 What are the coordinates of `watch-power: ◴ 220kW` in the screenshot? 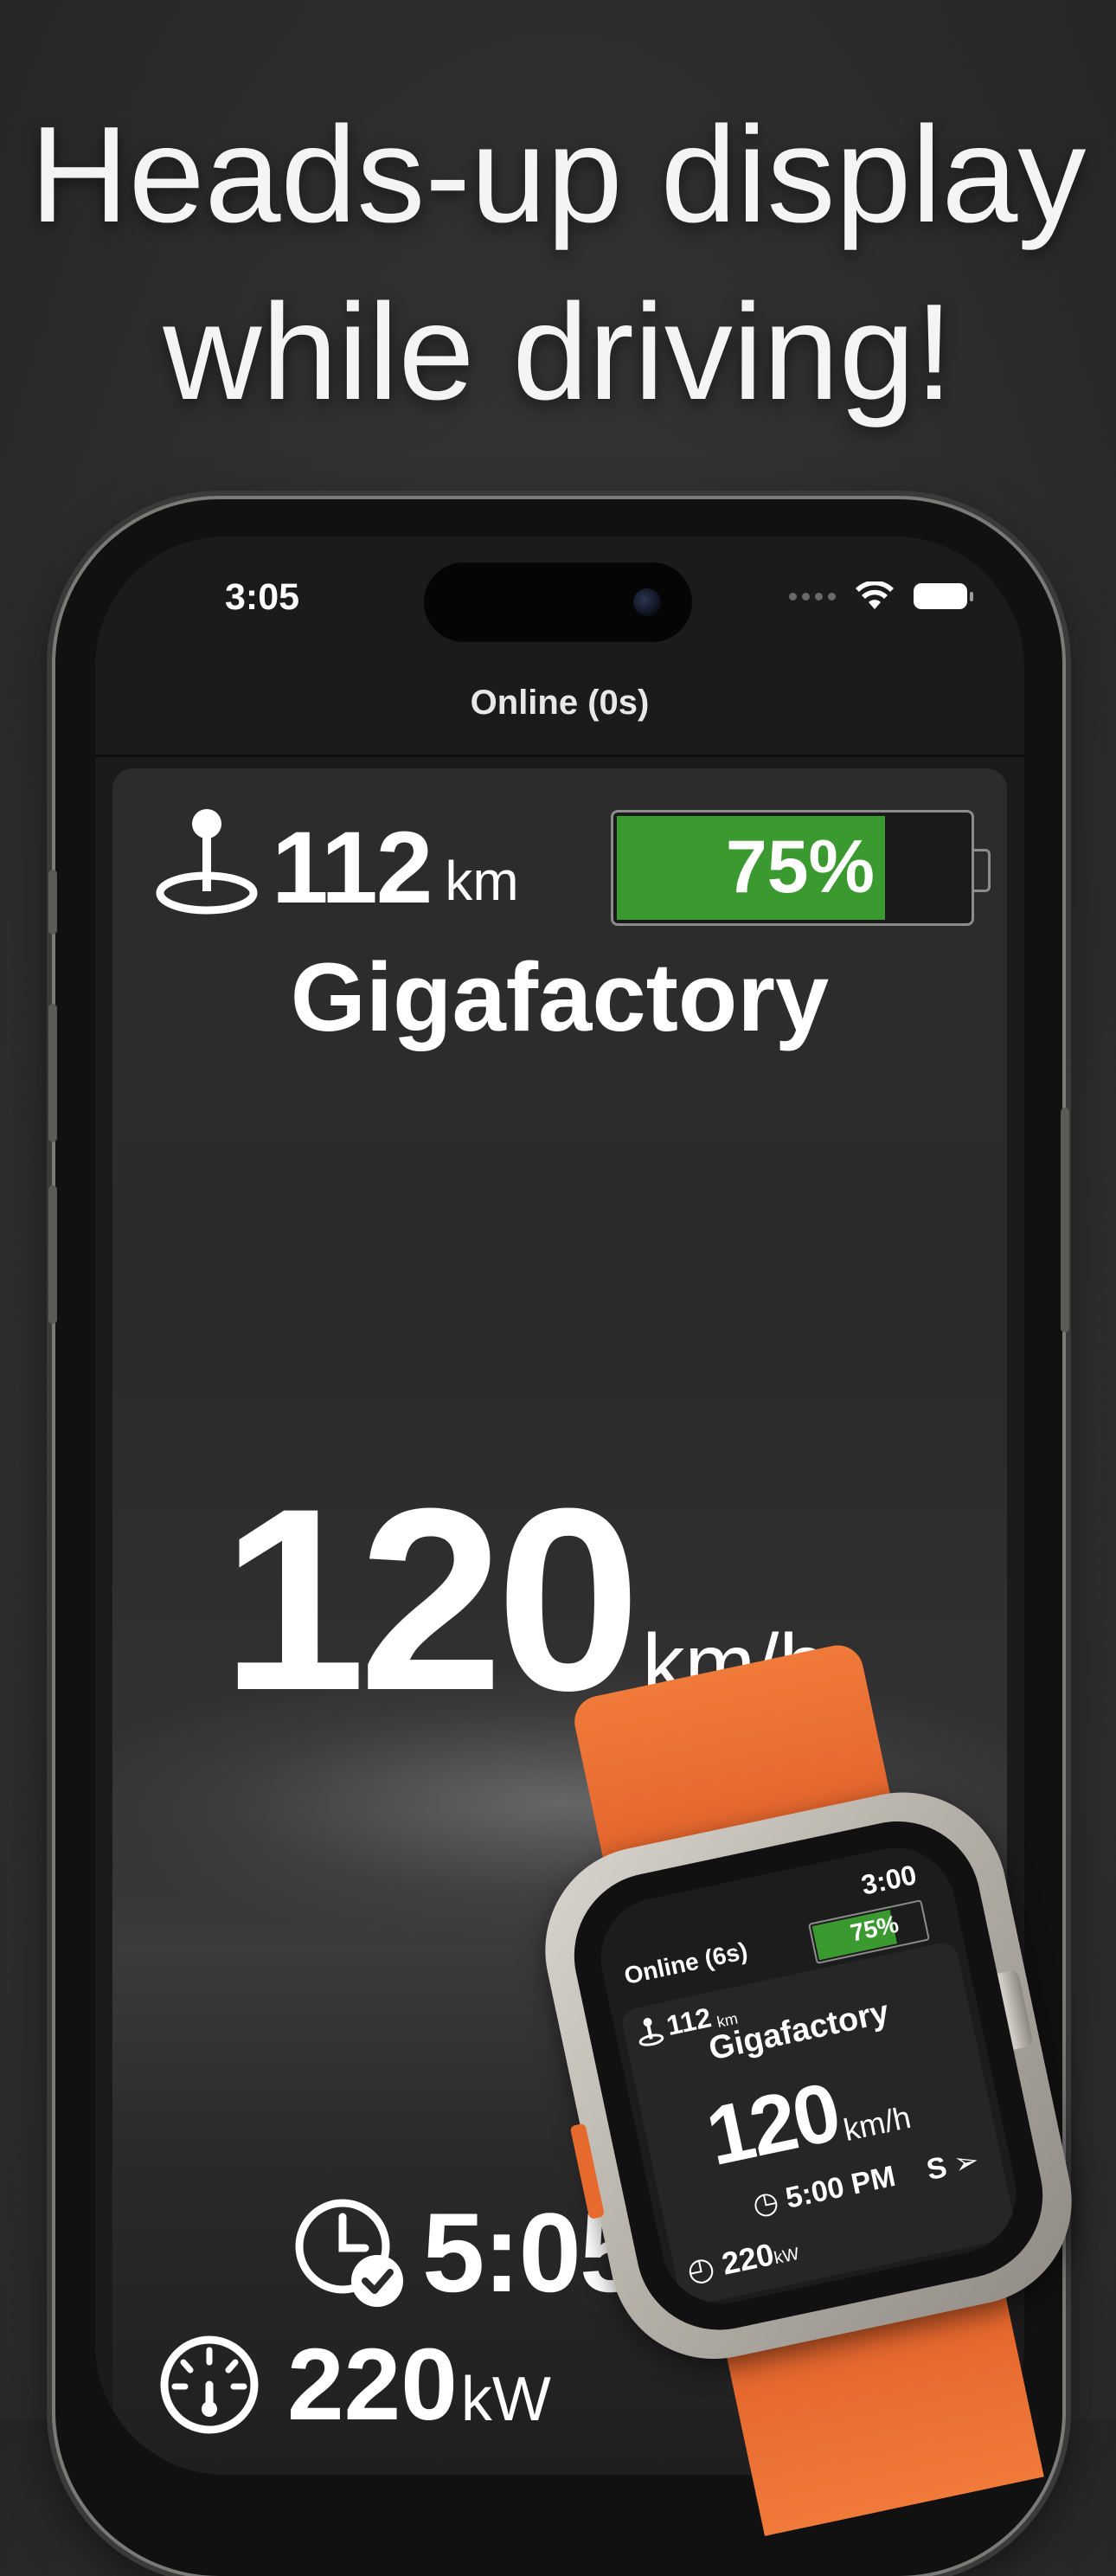 It's located at (742, 2260).